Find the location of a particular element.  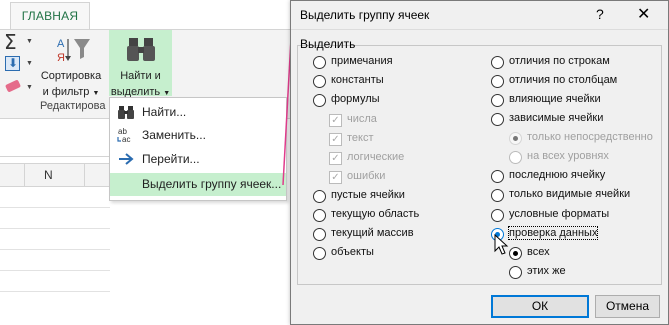

title-divider is located at coordinates (479, 29).